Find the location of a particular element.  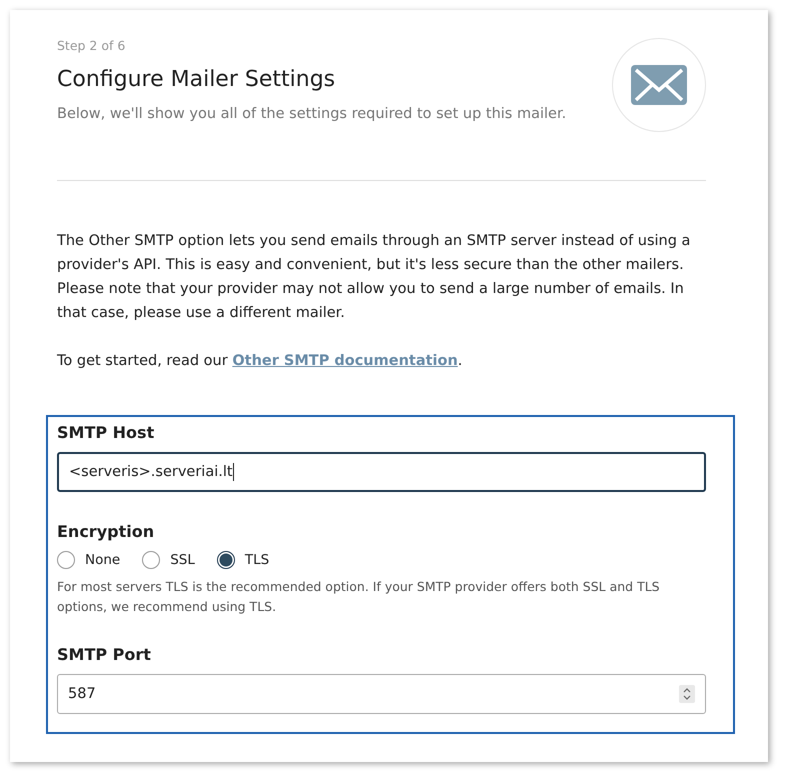

page-title: Configure Mailer Settings is located at coordinates (196, 79).